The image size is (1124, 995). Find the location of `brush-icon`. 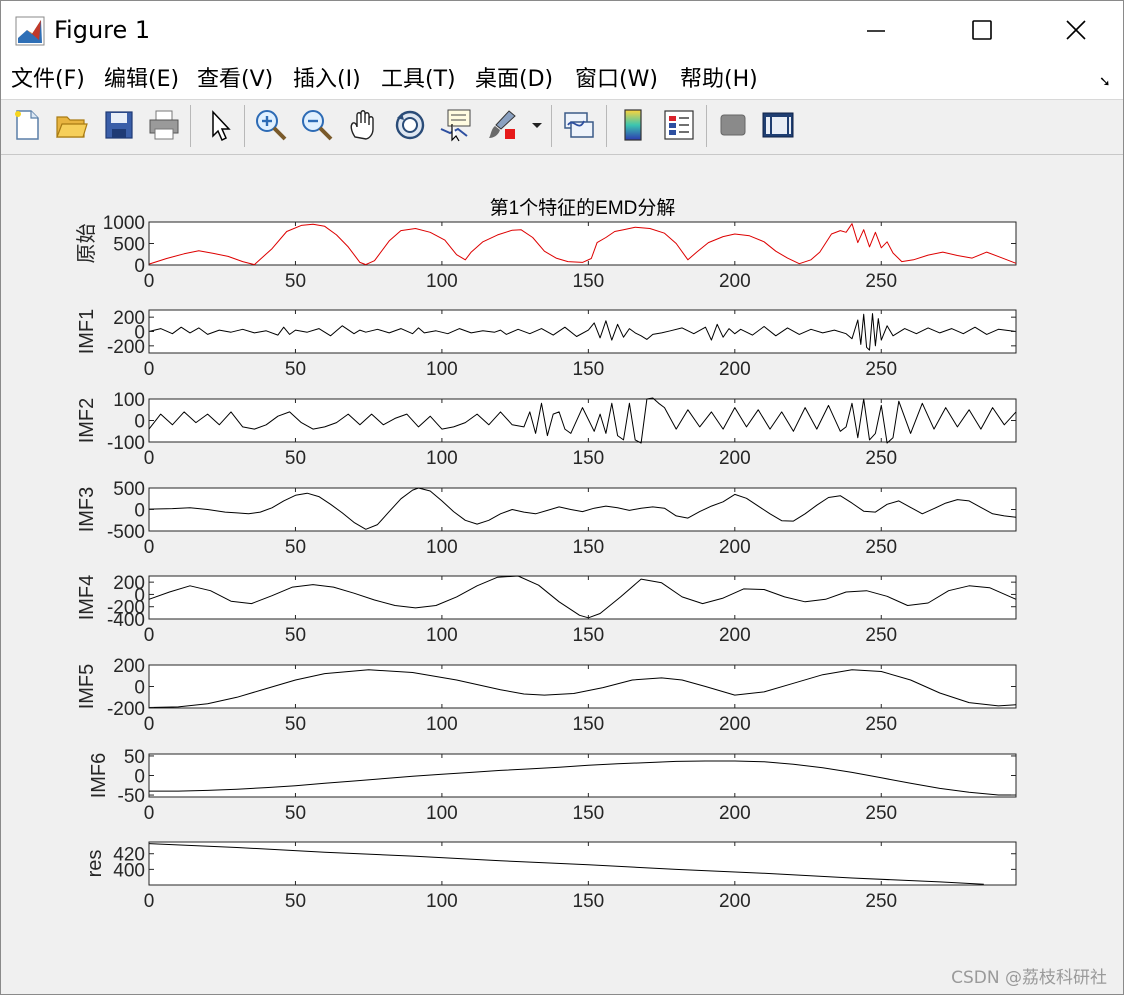

brush-icon is located at coordinates (503, 125).